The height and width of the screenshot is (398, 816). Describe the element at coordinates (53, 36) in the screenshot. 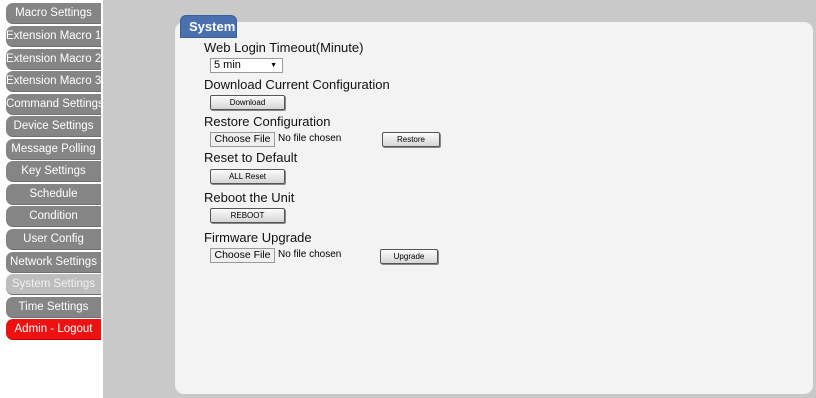

I see `sidebar-item-extension-macro-1: Extension Macro 1` at that location.